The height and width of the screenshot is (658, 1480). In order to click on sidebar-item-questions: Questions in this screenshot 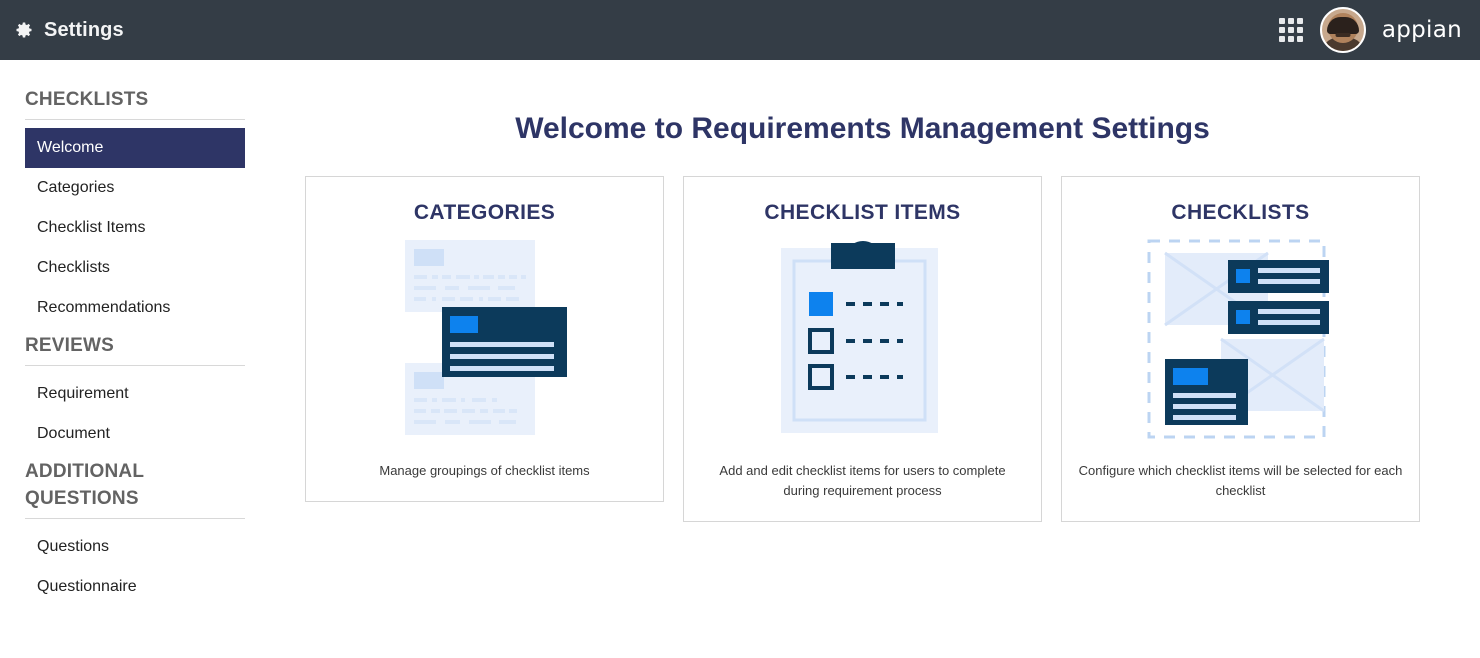, I will do `click(135, 547)`.